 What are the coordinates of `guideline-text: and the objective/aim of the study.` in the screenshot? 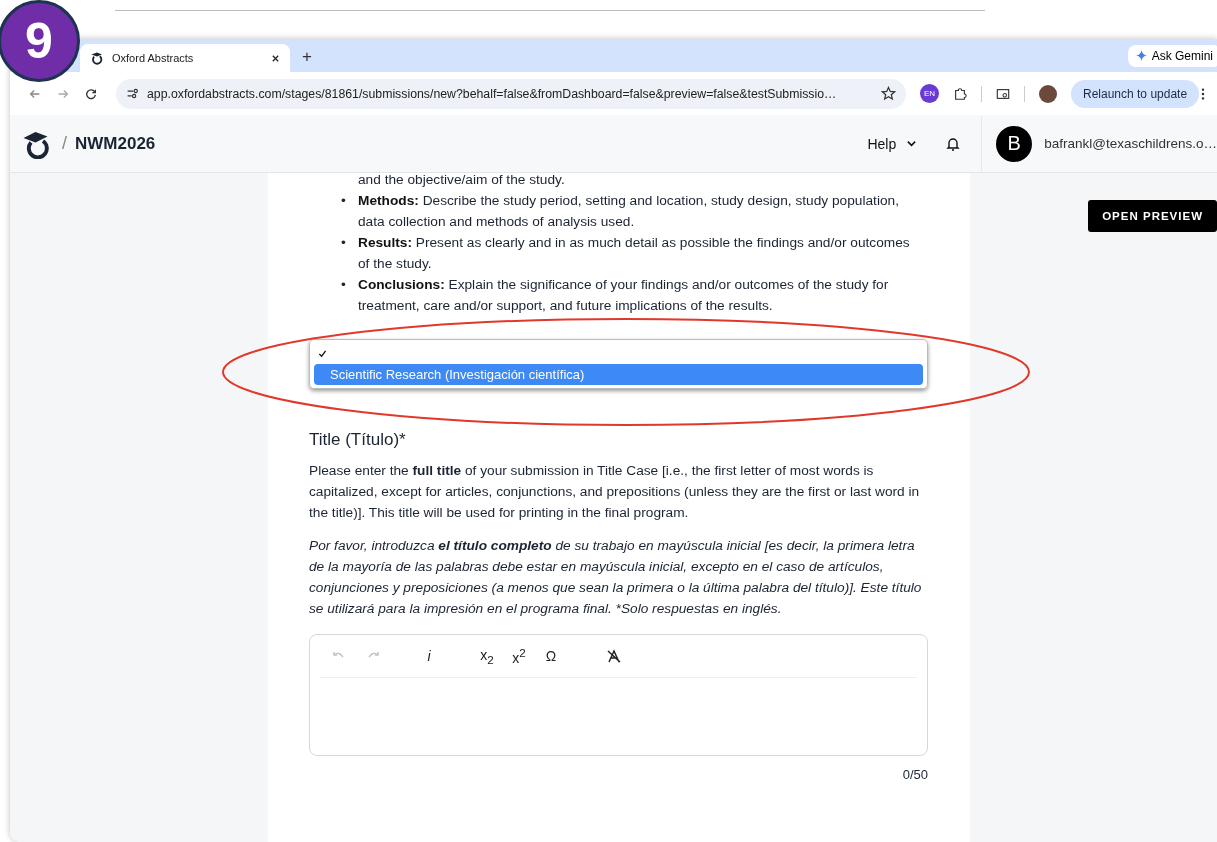 It's located at (462, 181).